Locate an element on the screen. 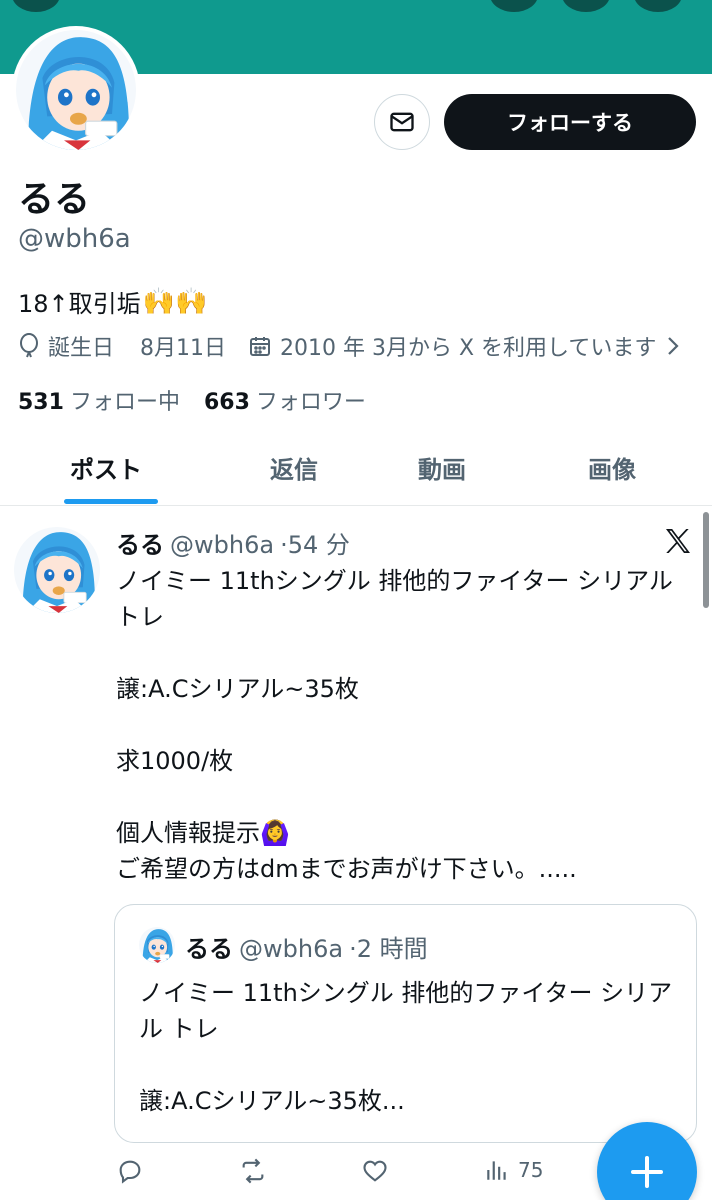 This screenshot has height=1200, width=712. profile-tabs: ポスト 返信 動画 画像 is located at coordinates (356, 473).